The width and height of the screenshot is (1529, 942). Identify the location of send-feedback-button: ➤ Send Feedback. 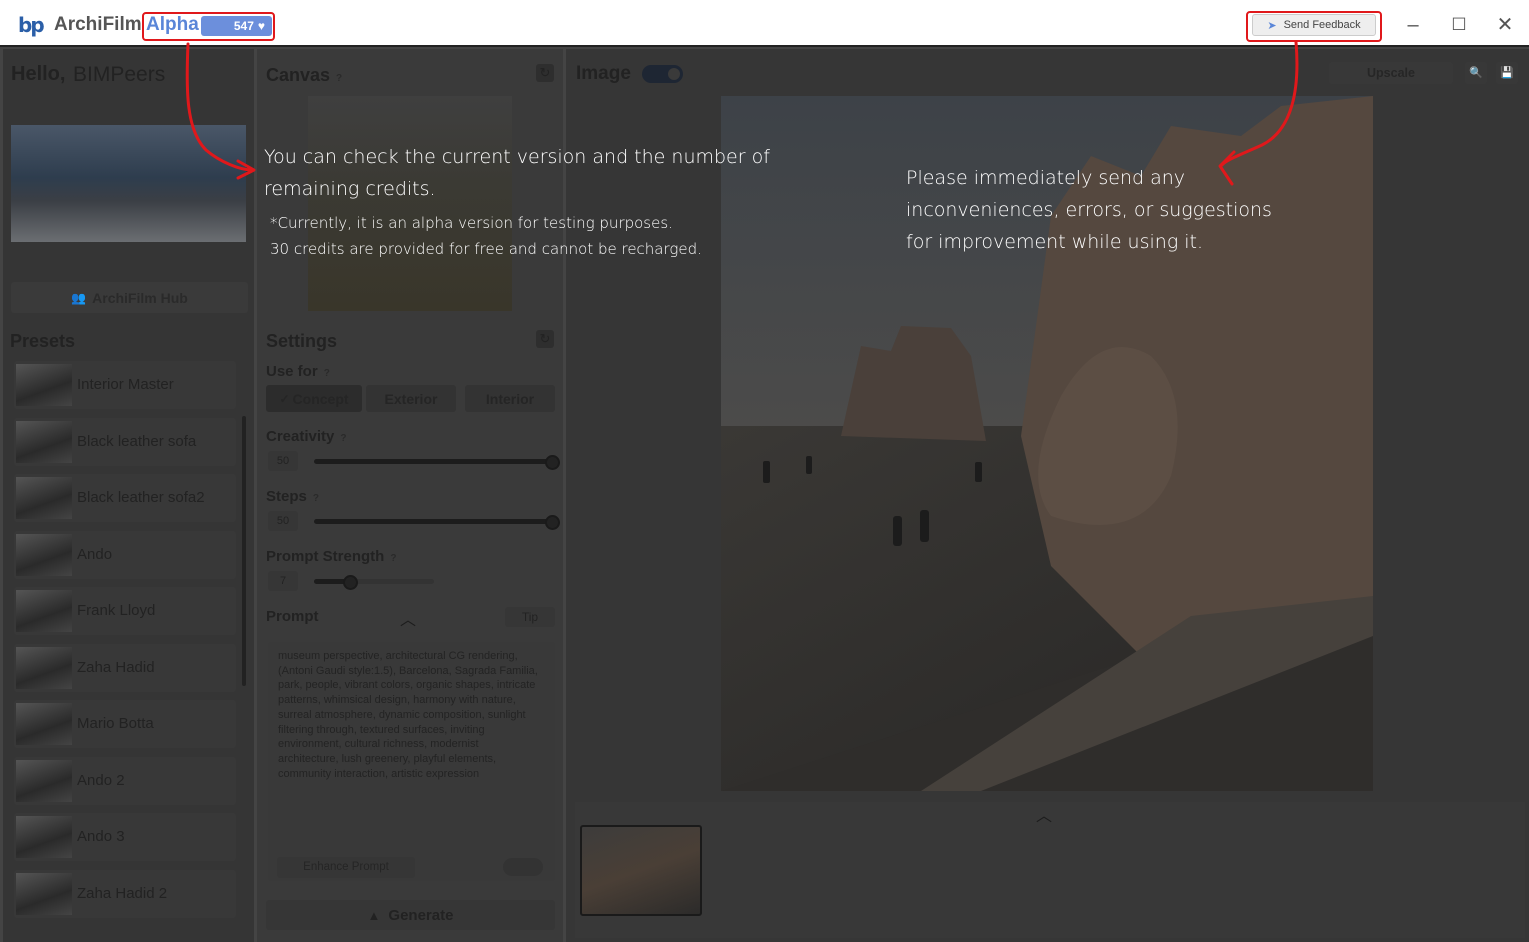
(1314, 25).